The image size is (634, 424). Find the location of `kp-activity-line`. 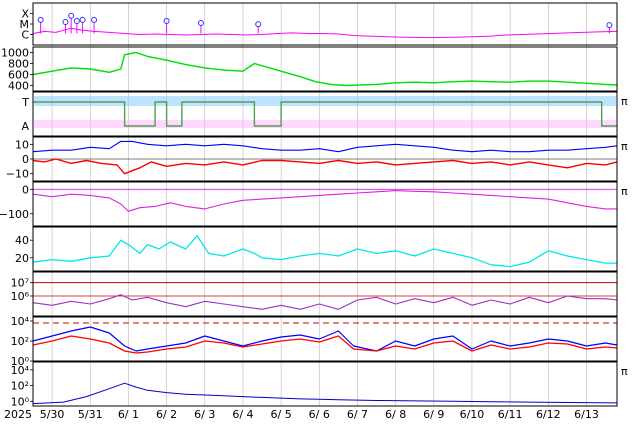

kp-activity-line is located at coordinates (324, 251).